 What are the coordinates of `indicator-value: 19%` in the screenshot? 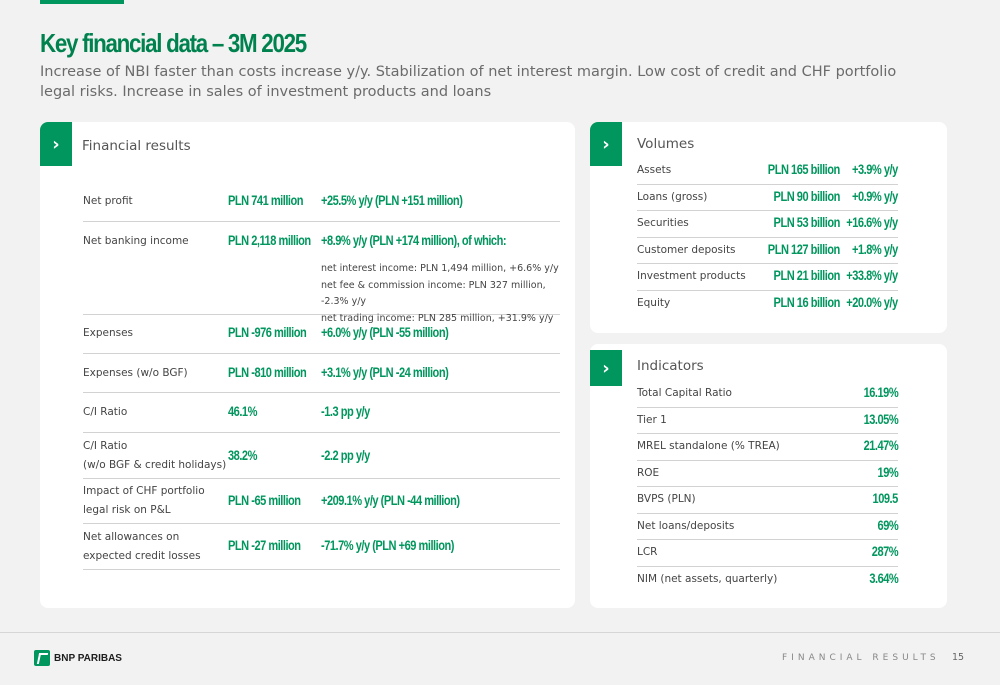 It's located at (887, 472).